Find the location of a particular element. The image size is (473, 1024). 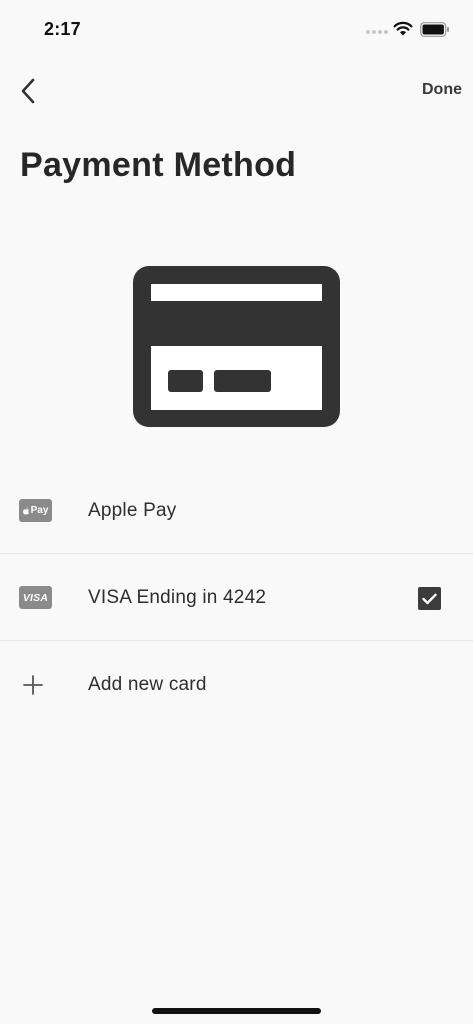

battery-icon is located at coordinates (434, 29).